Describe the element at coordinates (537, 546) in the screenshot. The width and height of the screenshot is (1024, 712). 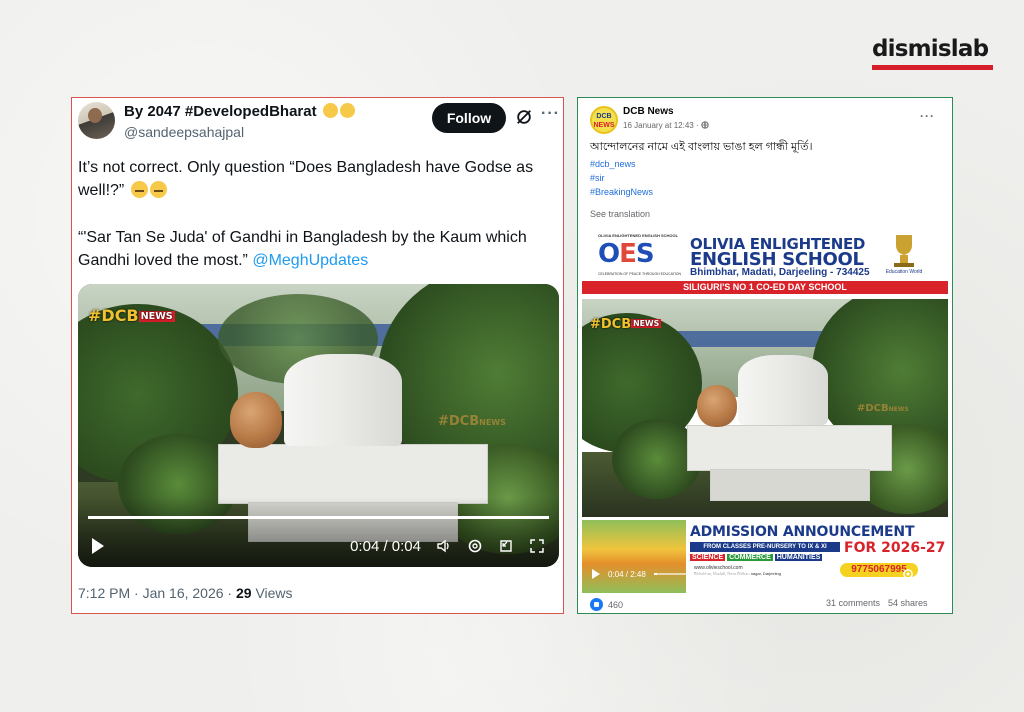
I see `fullscreen-icon` at that location.